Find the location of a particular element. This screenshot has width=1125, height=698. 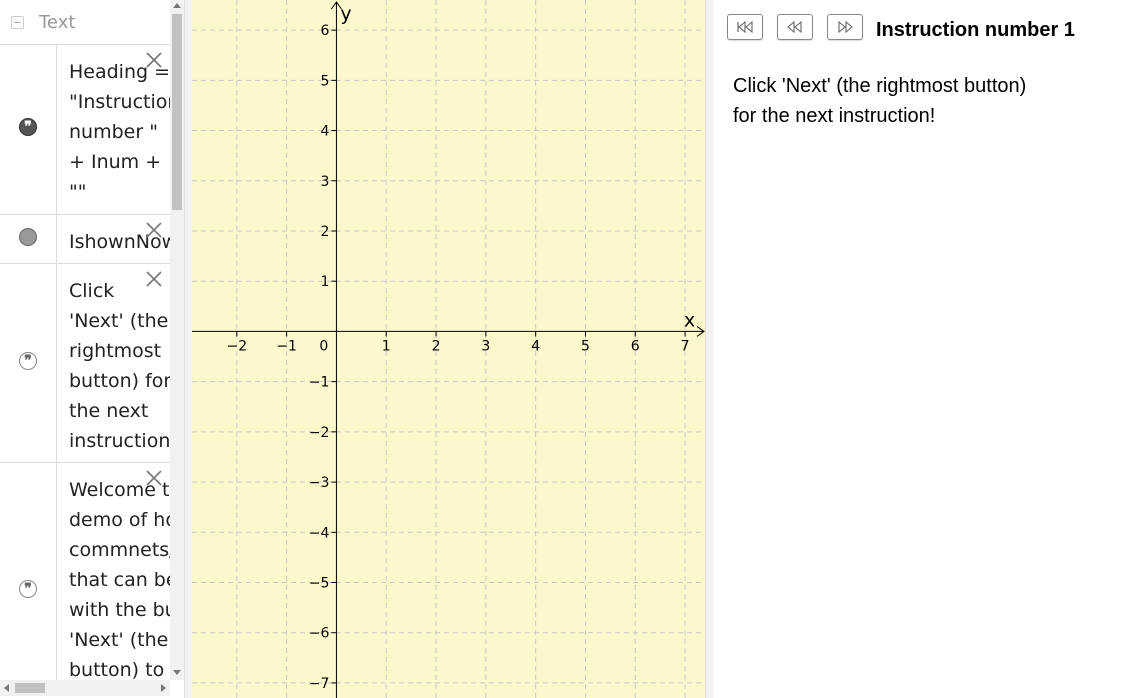

y-tick-label: −7 is located at coordinates (319, 684).